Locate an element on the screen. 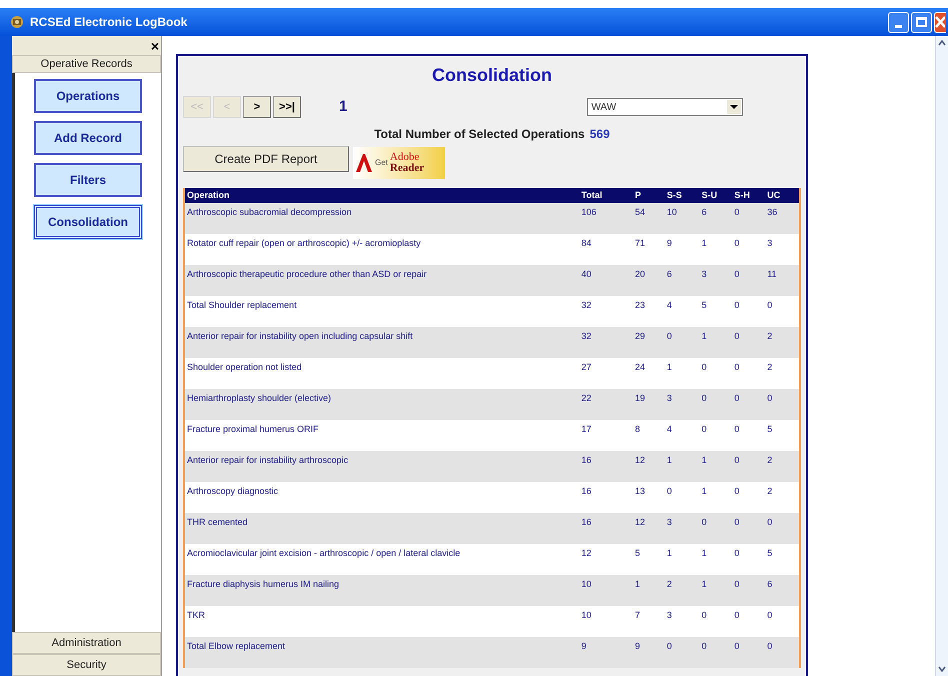 The width and height of the screenshot is (948, 676). table-cell-text: 106 is located at coordinates (589, 212).